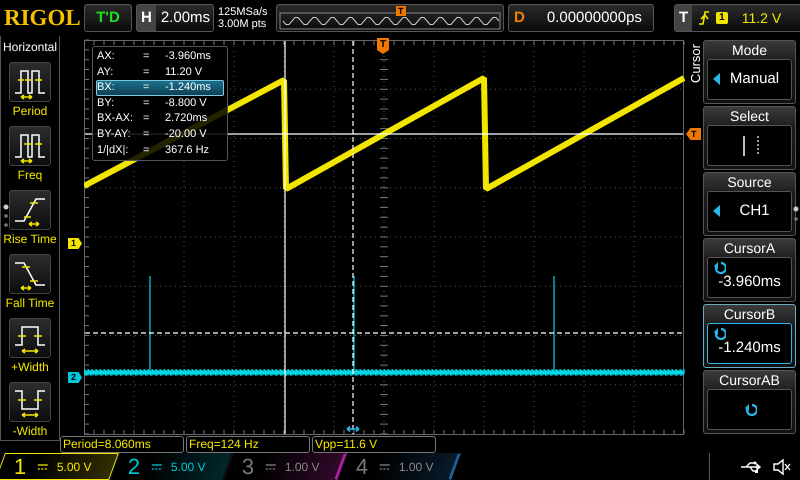  What do you see at coordinates (152, 103) in the screenshot?
I see `readout-row-text: BY: = -8.800 V` at bounding box center [152, 103].